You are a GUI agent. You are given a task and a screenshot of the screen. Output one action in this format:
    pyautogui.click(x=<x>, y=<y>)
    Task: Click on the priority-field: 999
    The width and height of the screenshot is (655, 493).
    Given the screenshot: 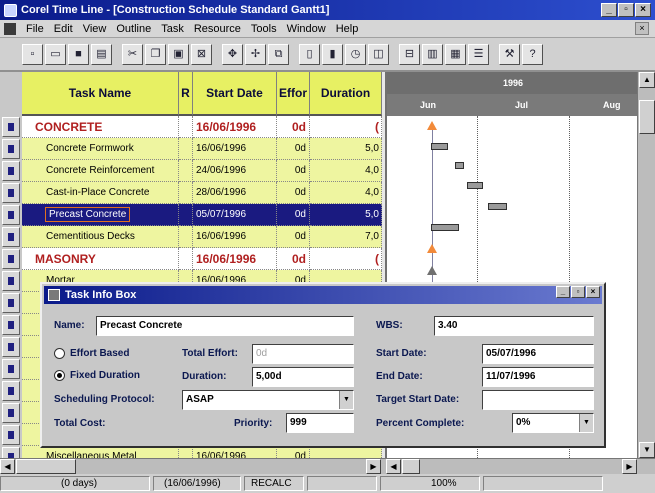 What is the action you would take?
    pyautogui.click(x=320, y=423)
    